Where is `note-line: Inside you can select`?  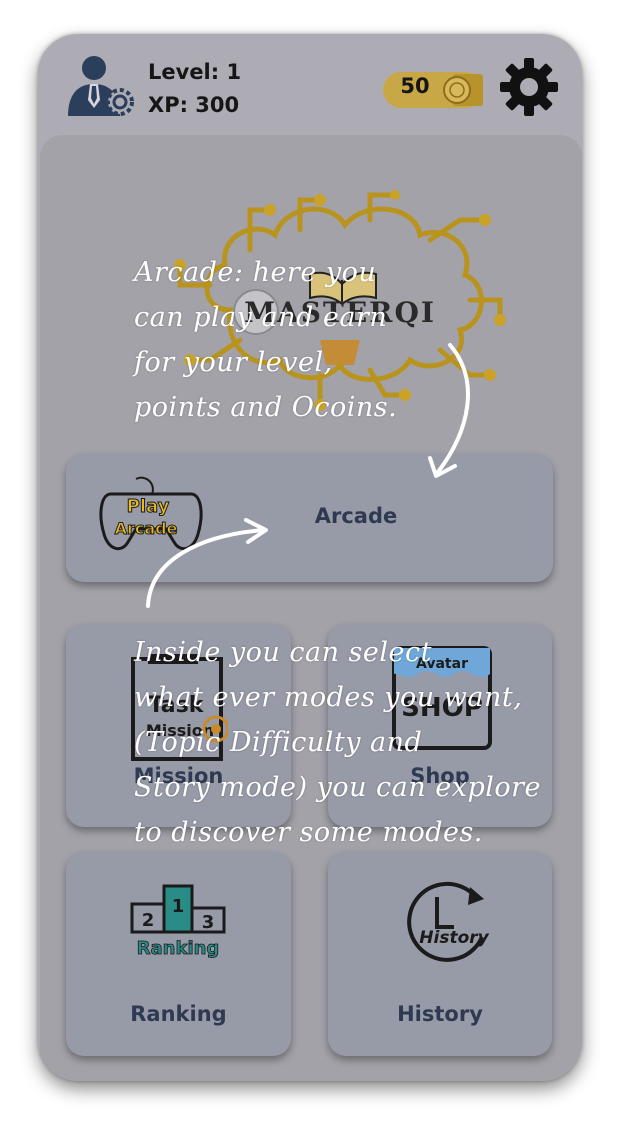 note-line: Inside you can select is located at coordinates (283, 652).